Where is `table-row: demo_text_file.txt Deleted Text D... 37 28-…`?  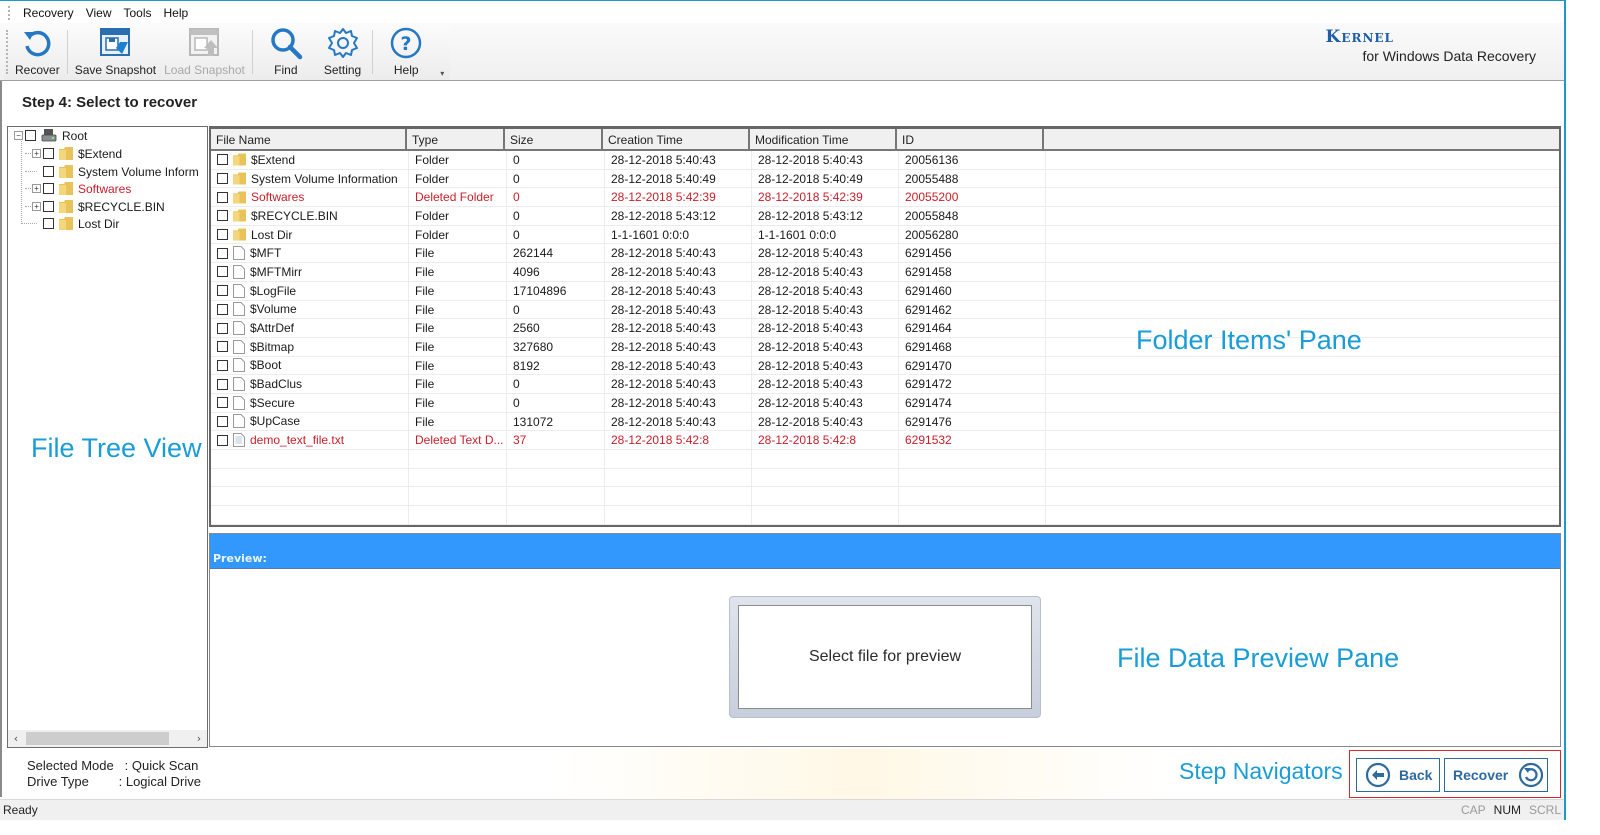
table-row: demo_text_file.txt Deleted Text D... 37 28-… is located at coordinates (885, 440).